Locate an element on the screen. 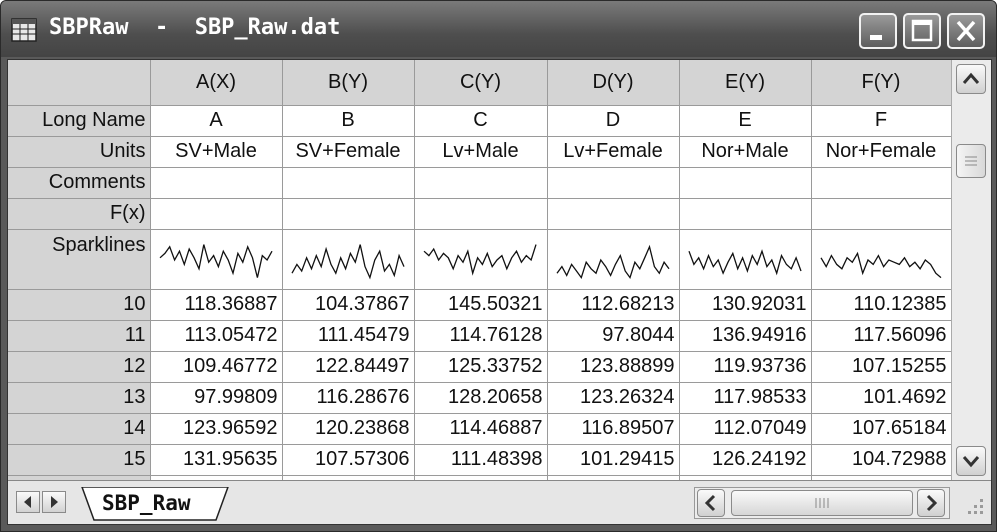 This screenshot has width=997, height=532. column-header-f: F(Y) is located at coordinates (881, 83).